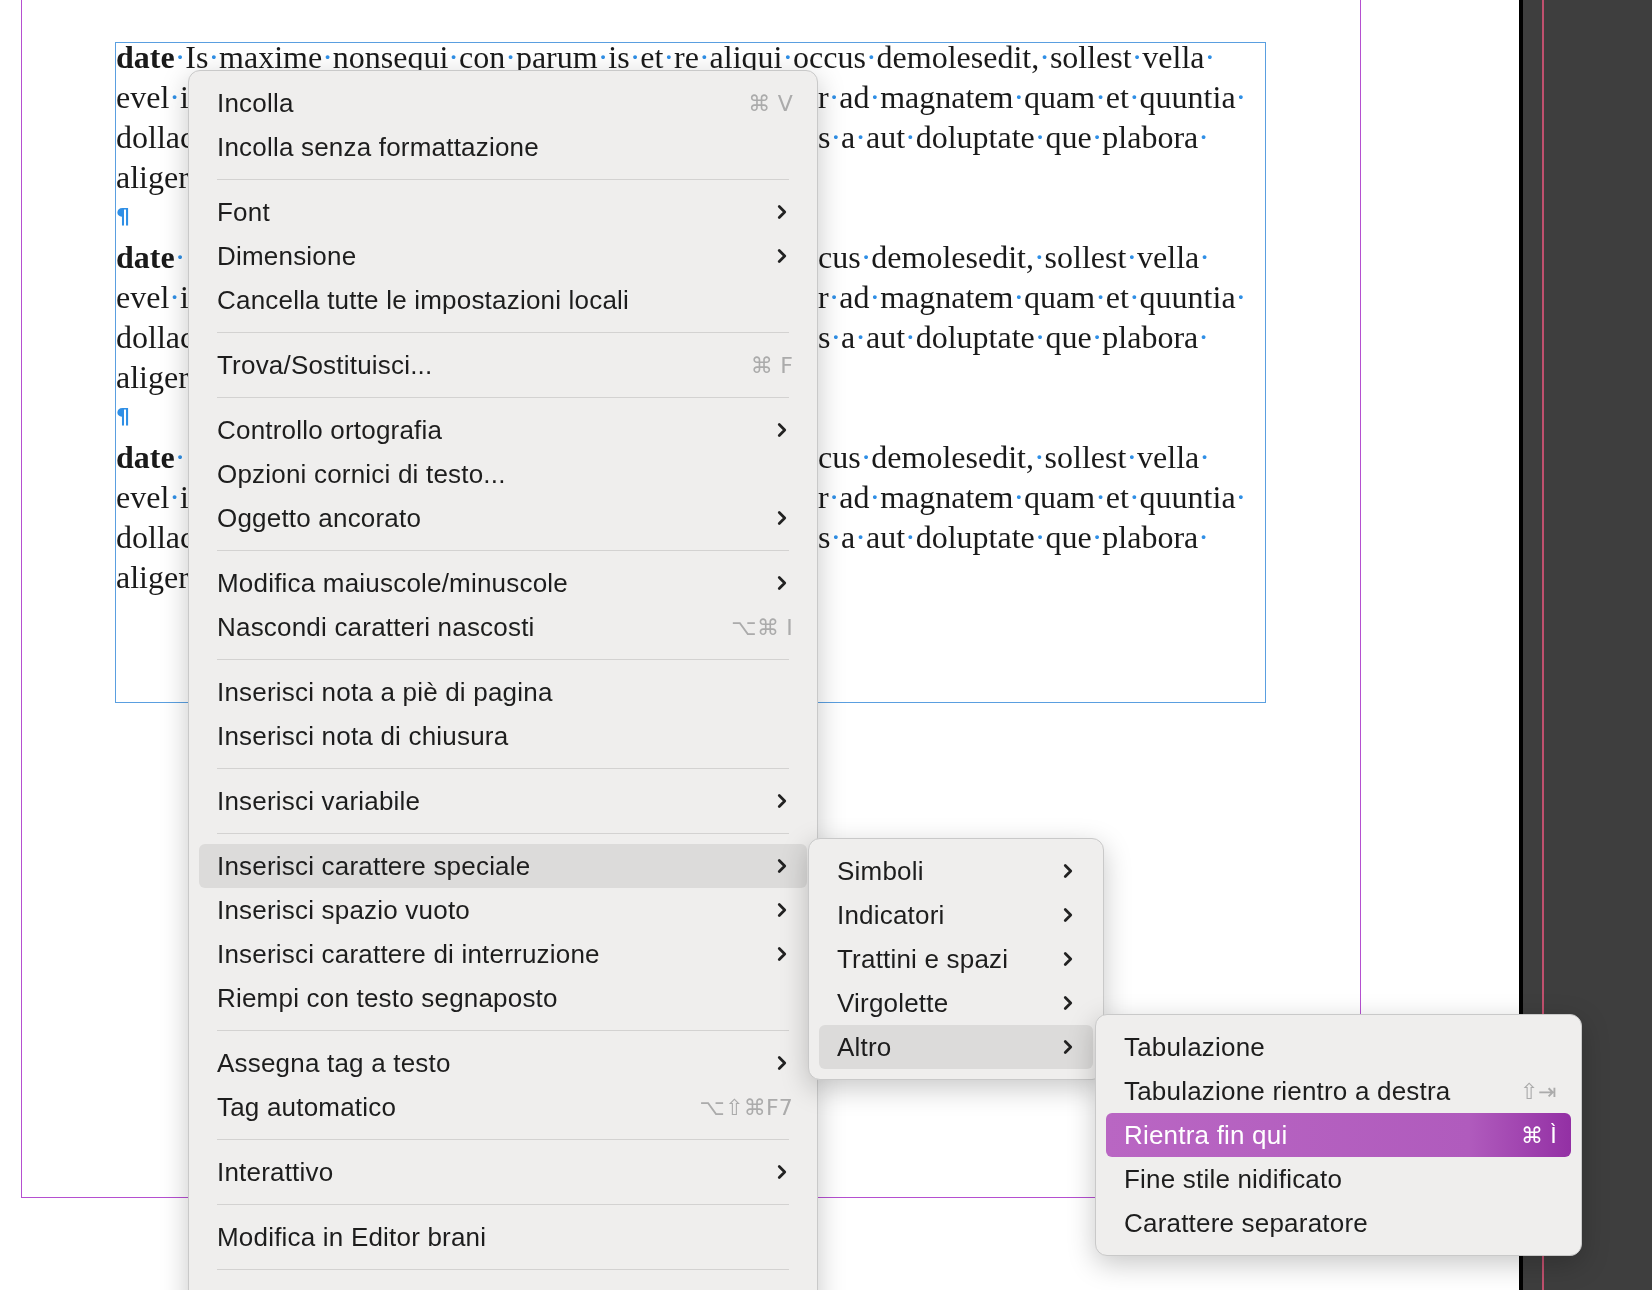 This screenshot has height=1290, width=1652. What do you see at coordinates (503, 1107) in the screenshot?
I see `menu-item: Tag automatico ⌥⇧⌘F7` at bounding box center [503, 1107].